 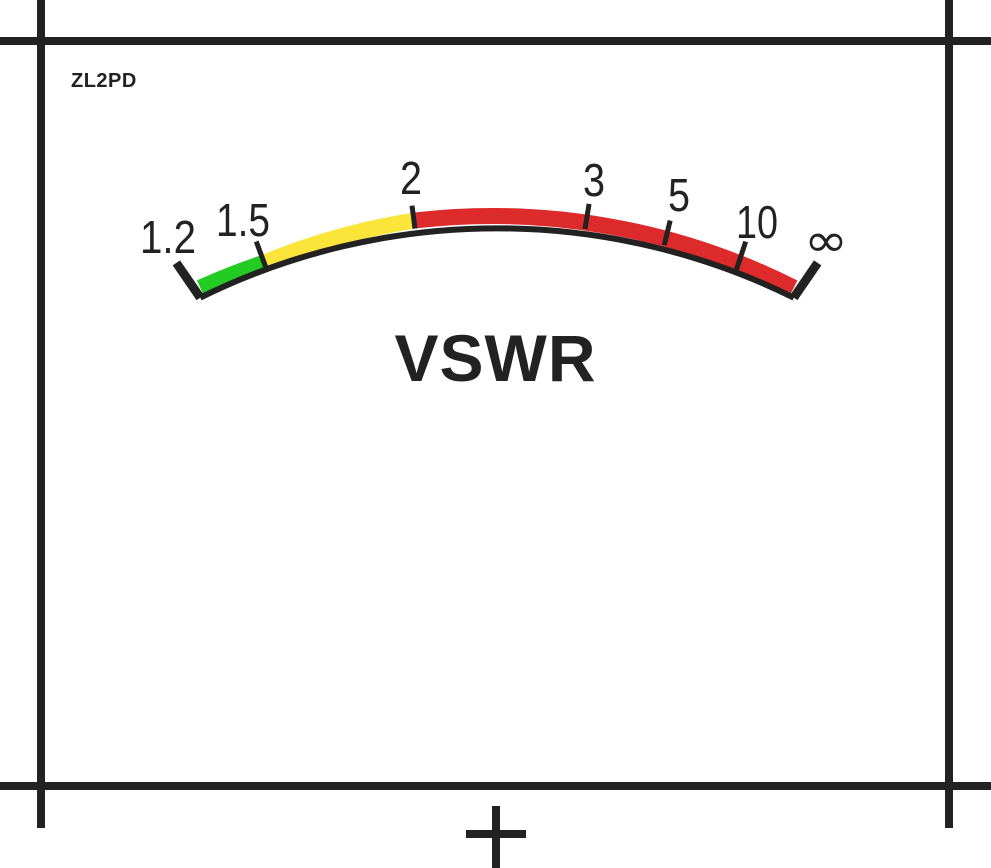 I want to click on scale-label-10: 10, so click(x=757, y=222).